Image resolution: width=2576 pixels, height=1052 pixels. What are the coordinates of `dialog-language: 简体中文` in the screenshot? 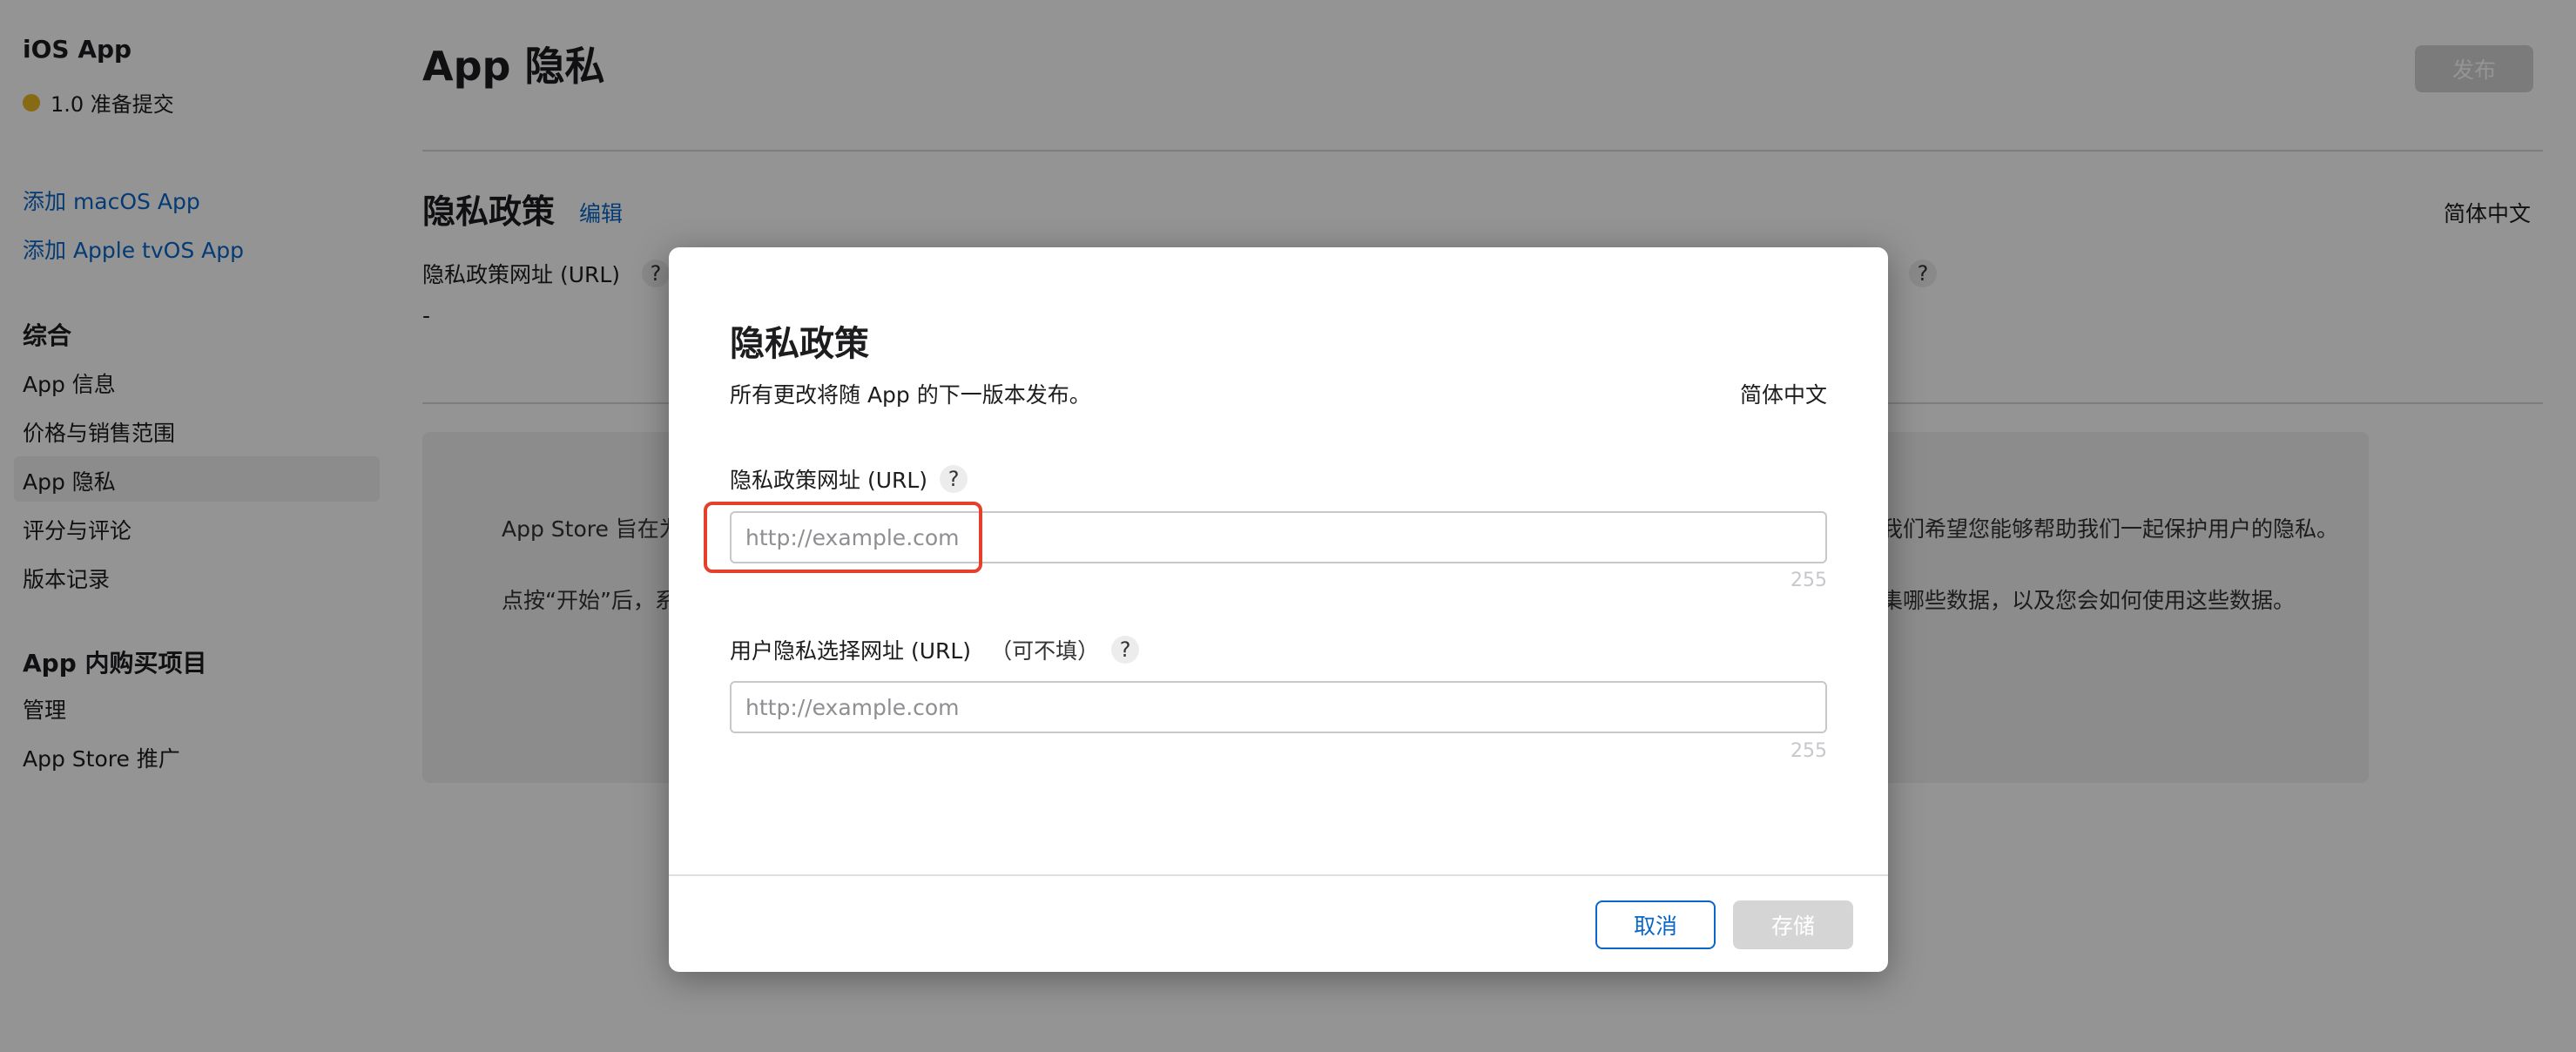 It's located at (1783, 395).